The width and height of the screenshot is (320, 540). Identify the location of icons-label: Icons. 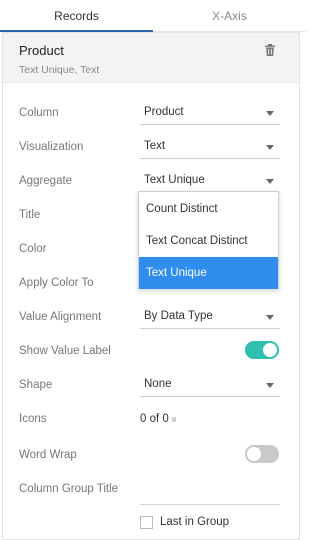
(33, 419).